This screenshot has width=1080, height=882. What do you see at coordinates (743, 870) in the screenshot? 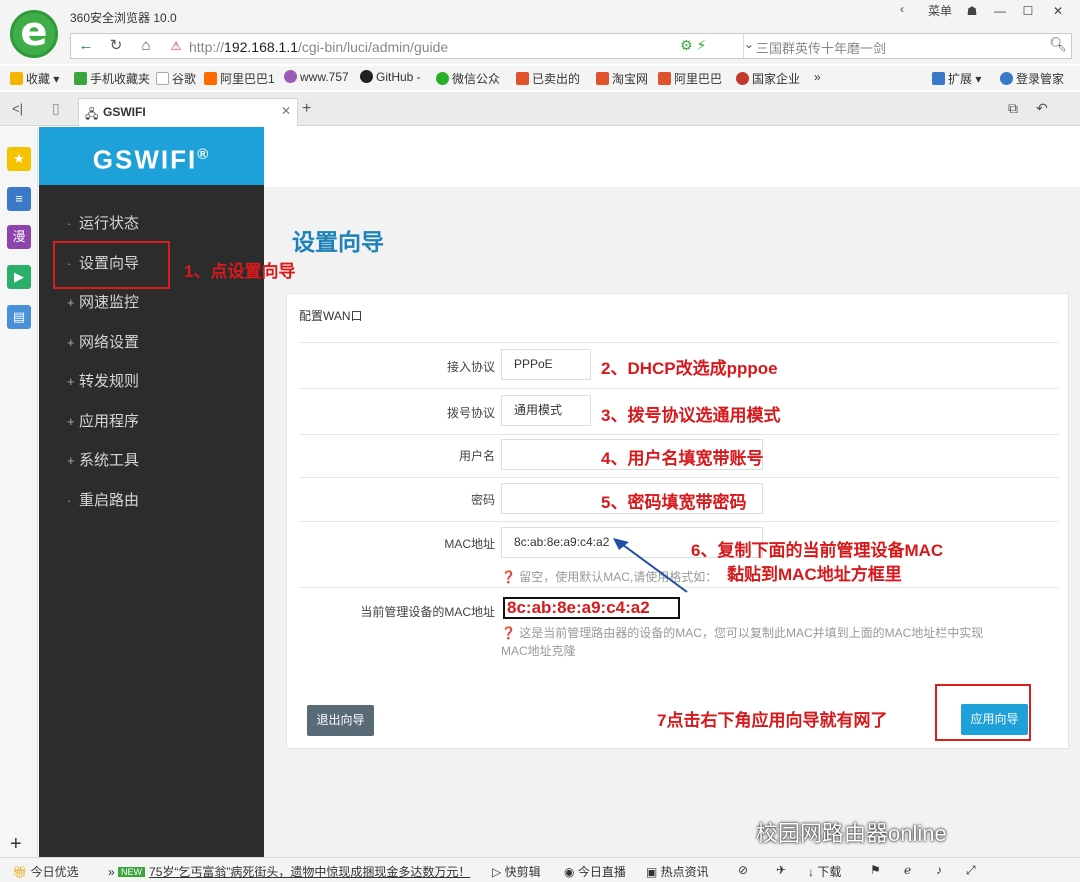
I see `speed-icon: ⊘` at bounding box center [743, 870].